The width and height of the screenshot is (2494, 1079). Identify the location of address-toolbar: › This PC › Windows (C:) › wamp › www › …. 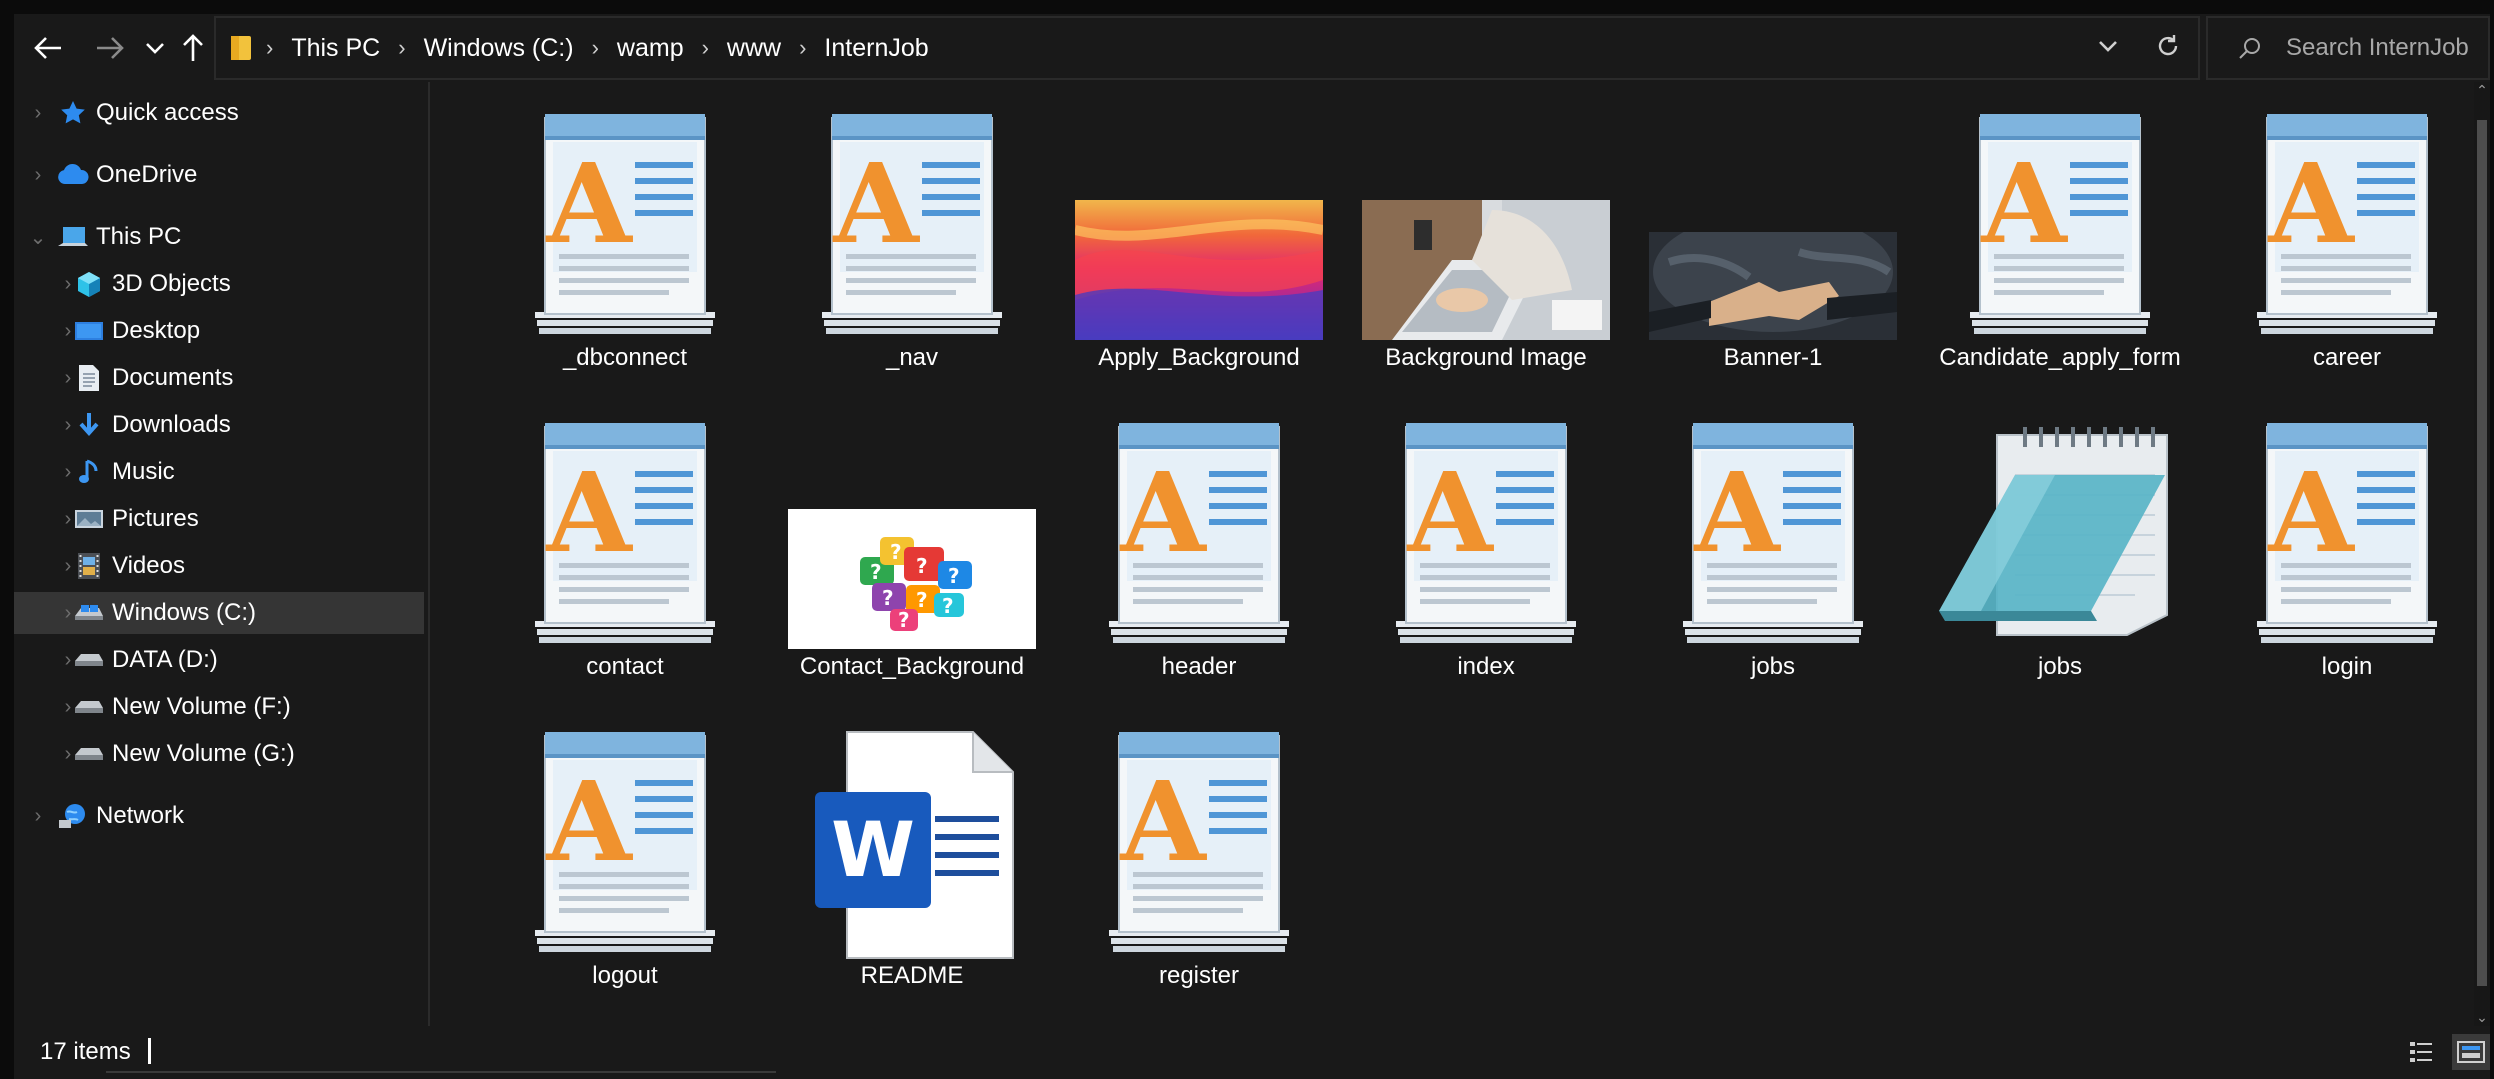
(1252, 48).